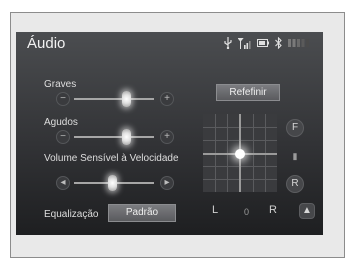 The width and height of the screenshot is (357, 269). What do you see at coordinates (215, 210) in the screenshot?
I see `left-button: L` at bounding box center [215, 210].